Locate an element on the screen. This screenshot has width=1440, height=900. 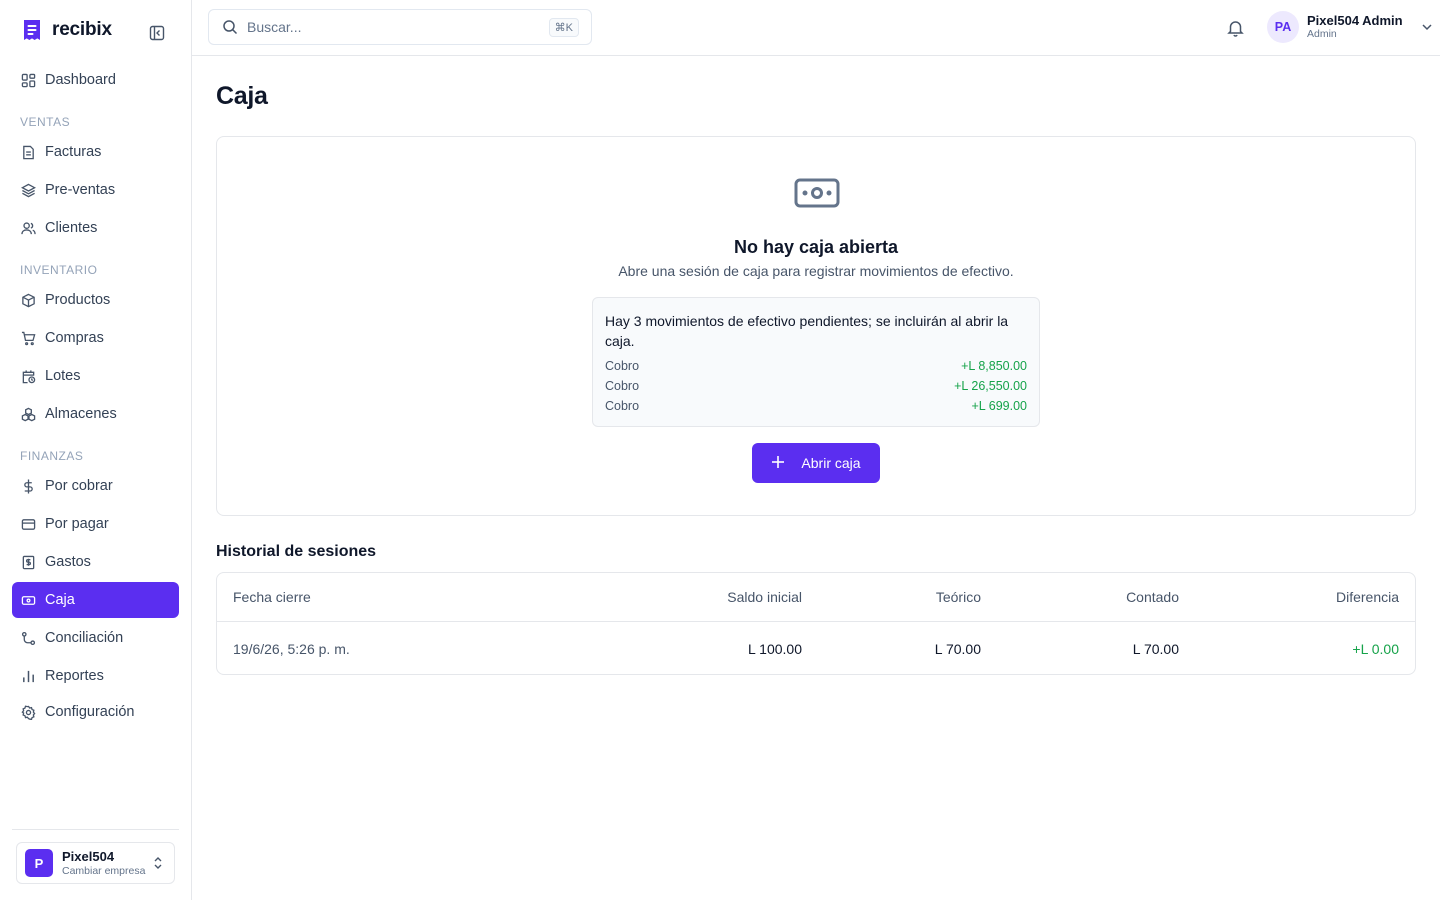
section-label-ventas: VENTAS is located at coordinates (45, 122).